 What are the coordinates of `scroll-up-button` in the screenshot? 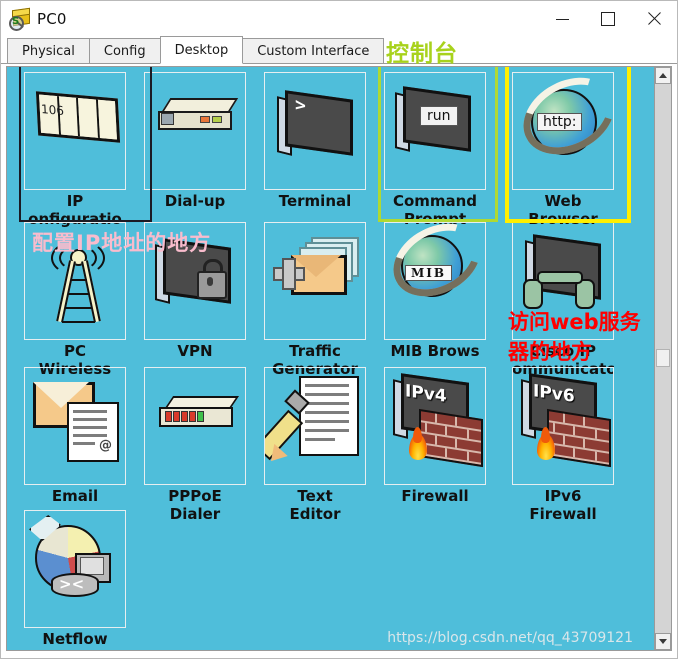 It's located at (663, 75).